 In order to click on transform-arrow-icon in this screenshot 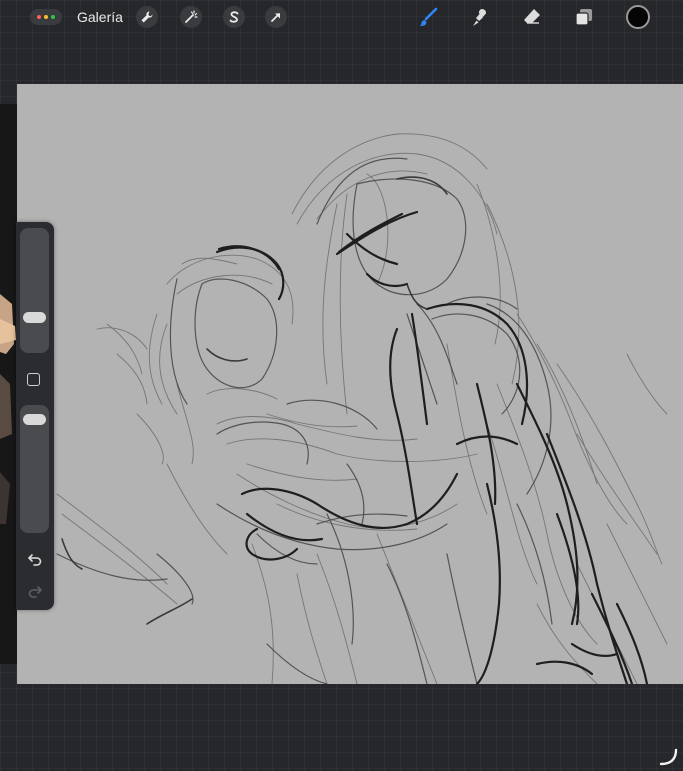, I will do `click(276, 17)`.